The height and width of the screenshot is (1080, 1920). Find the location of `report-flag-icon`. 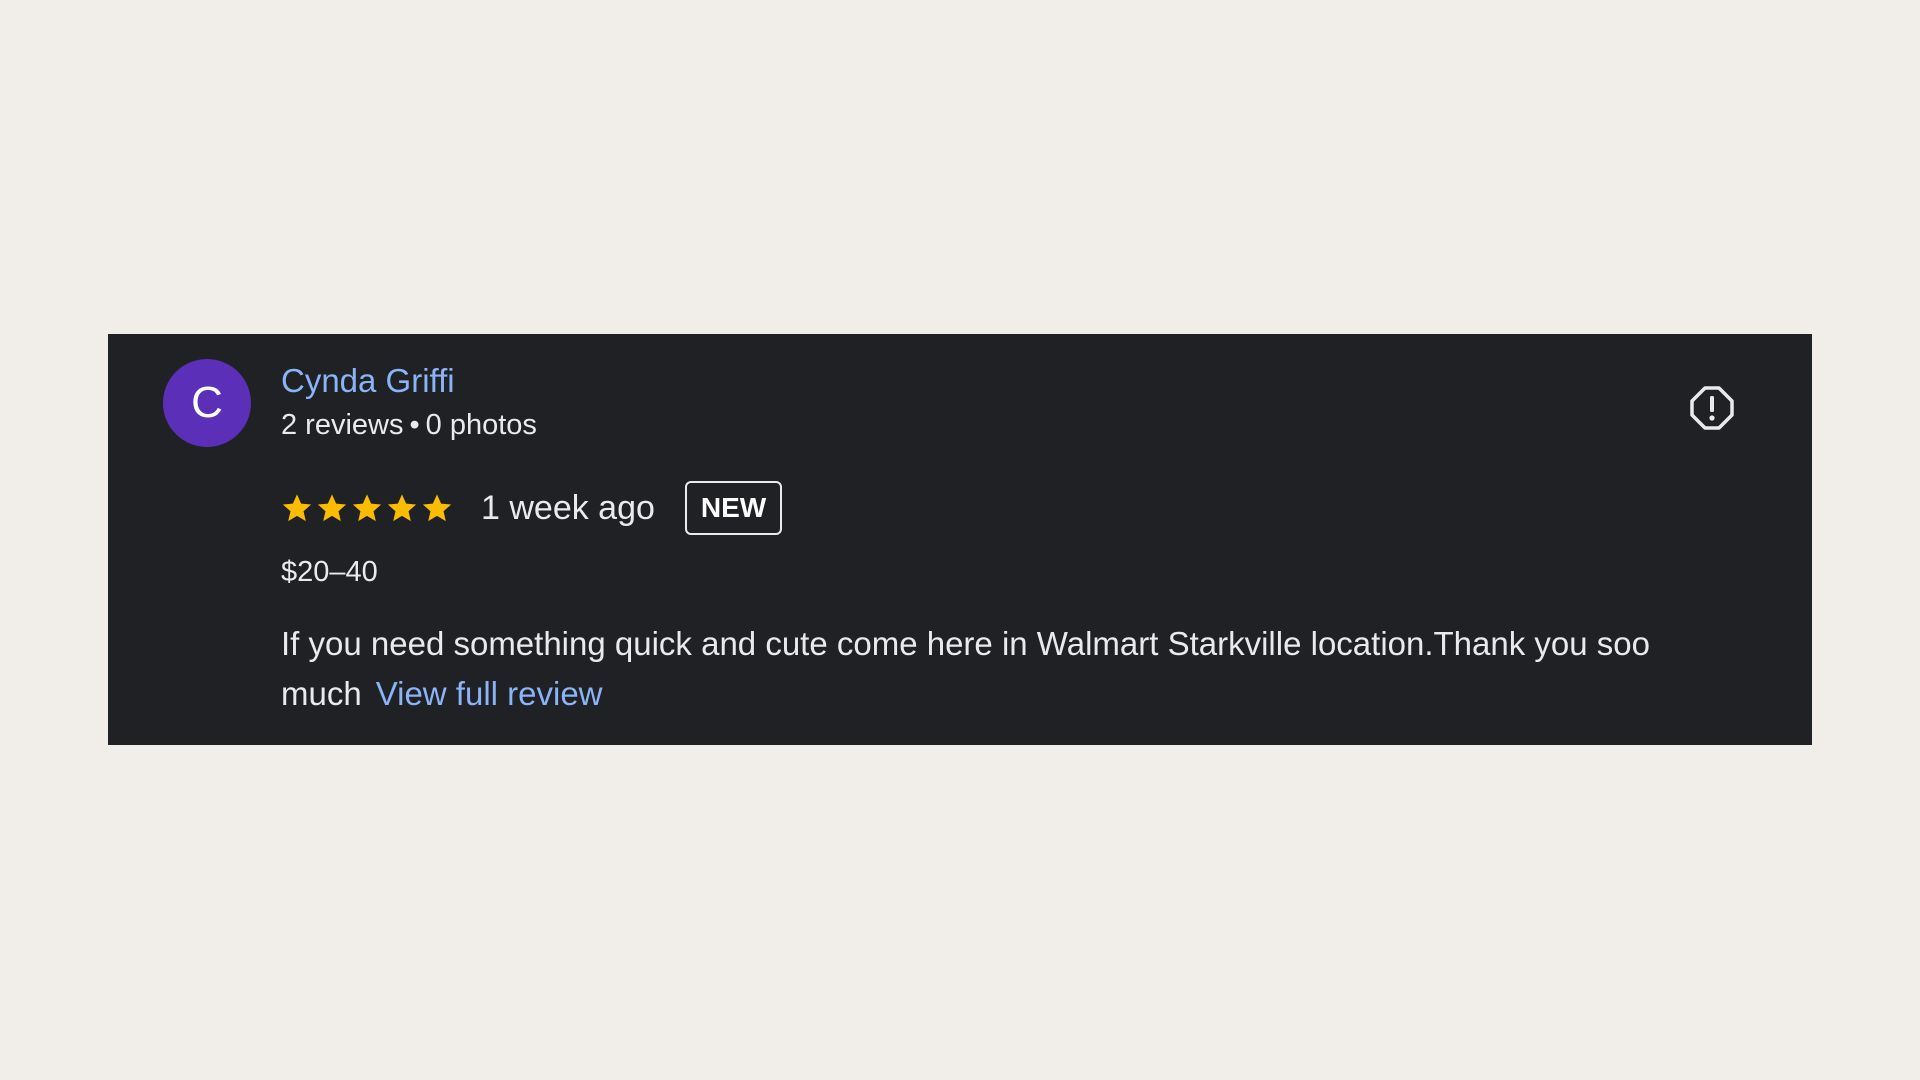

report-flag-icon is located at coordinates (1712, 408).